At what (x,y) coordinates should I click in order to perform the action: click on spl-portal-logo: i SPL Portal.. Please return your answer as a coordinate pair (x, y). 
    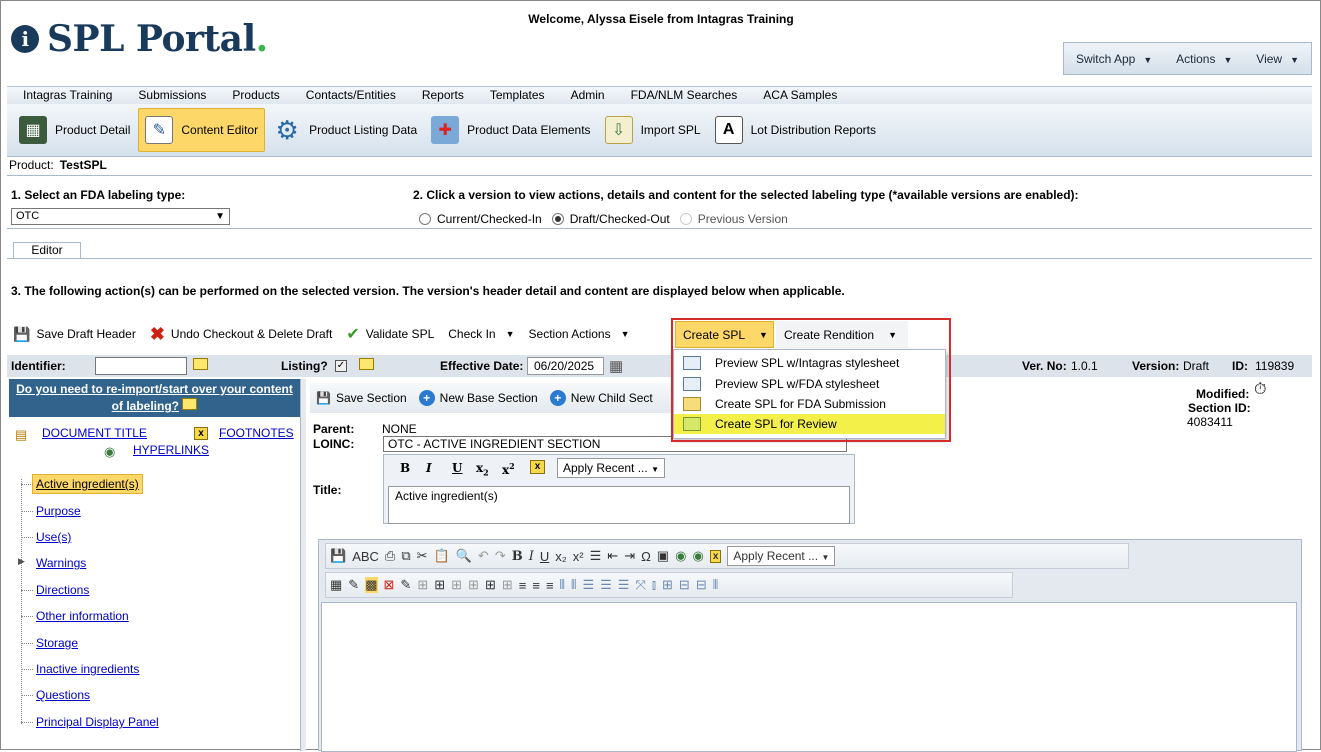
    Looking at the image, I should click on (139, 39).